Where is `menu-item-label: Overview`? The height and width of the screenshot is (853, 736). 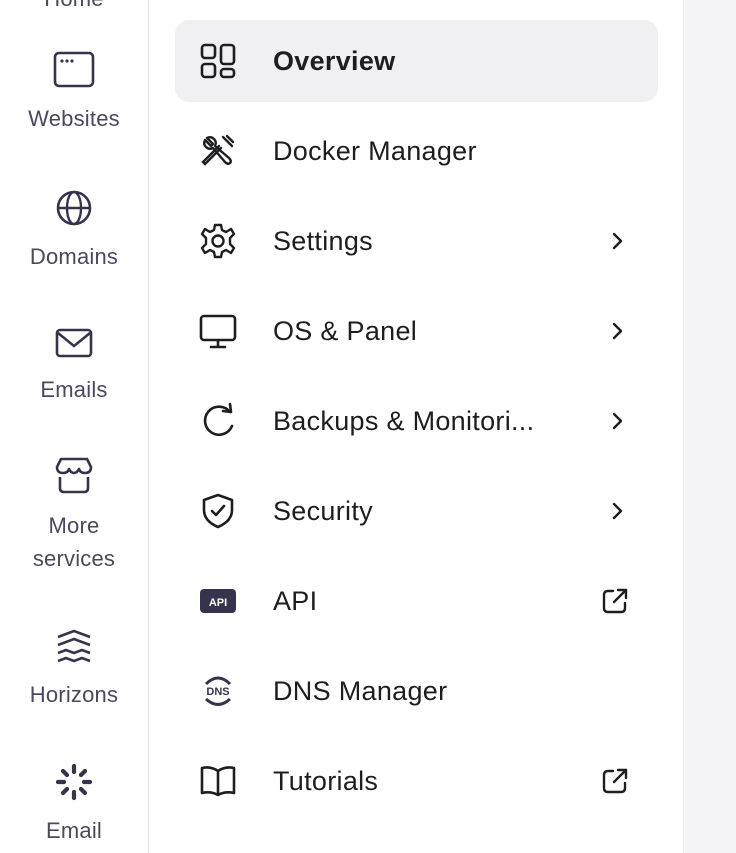
menu-item-label: Overview is located at coordinates (334, 60).